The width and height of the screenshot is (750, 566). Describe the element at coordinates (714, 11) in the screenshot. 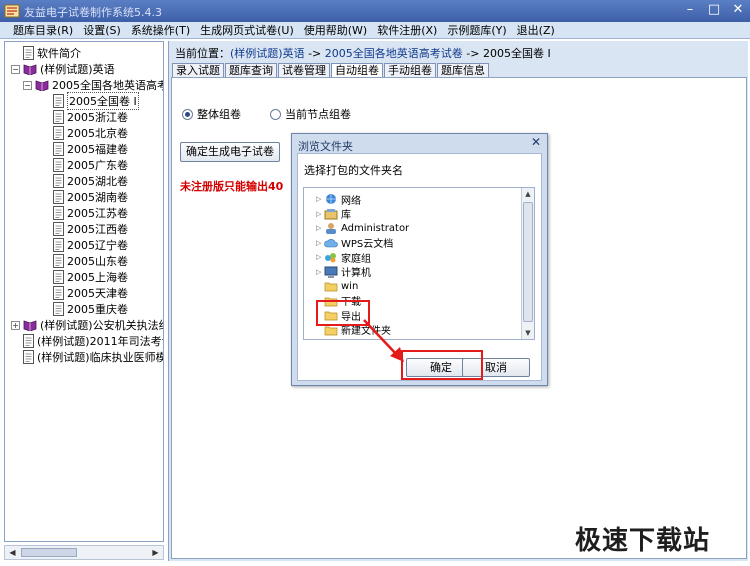

I see `maximize-button: □` at that location.